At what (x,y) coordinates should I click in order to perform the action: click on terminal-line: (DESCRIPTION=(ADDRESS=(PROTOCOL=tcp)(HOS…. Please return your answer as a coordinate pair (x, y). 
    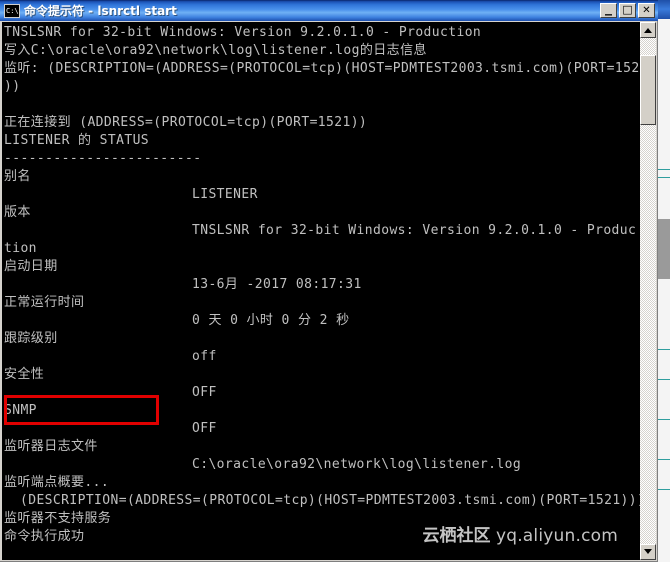
    Looking at the image, I should click on (330, 500).